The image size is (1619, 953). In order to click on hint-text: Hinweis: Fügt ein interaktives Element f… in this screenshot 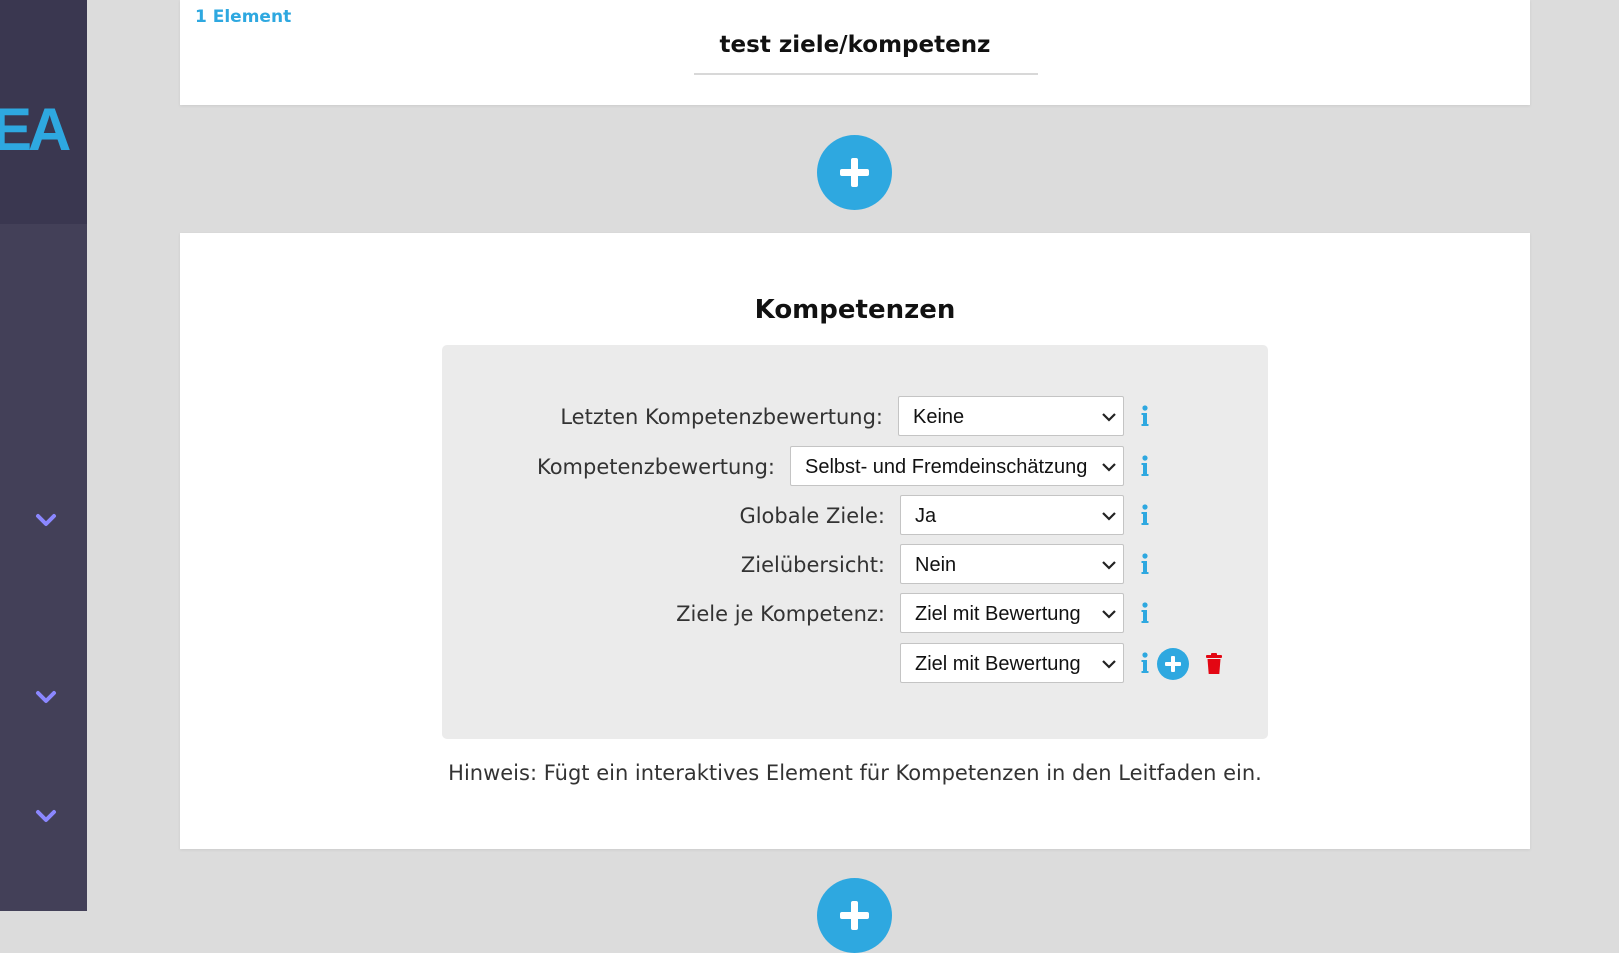, I will do `click(855, 773)`.